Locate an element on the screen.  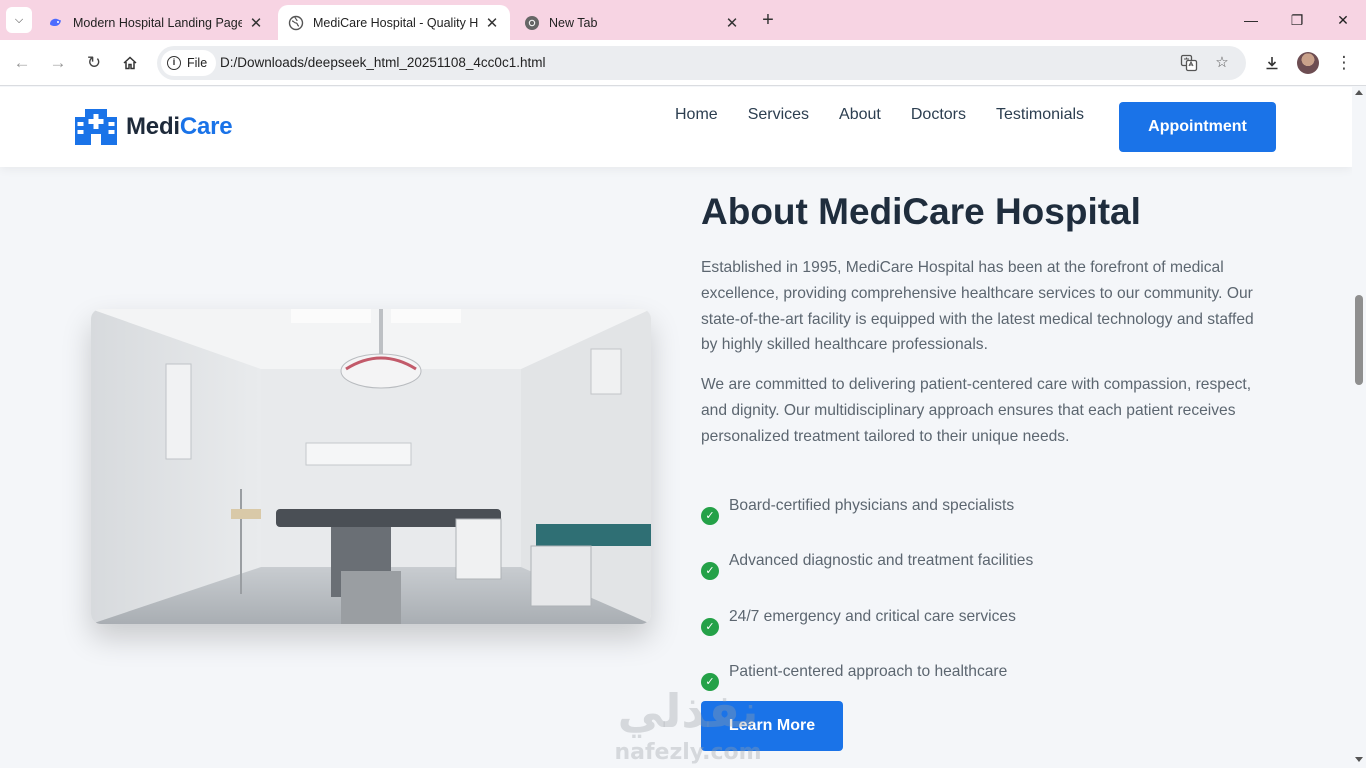
reload-button: ↻ is located at coordinates (94, 63).